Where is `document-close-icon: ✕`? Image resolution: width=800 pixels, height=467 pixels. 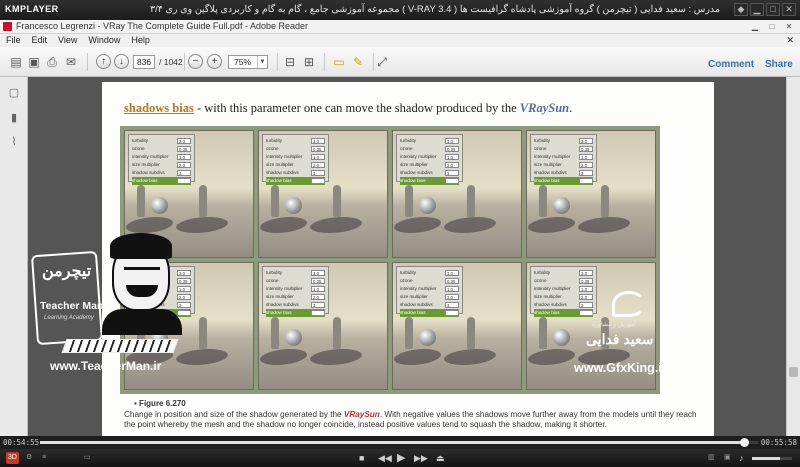
document-close-icon: ✕ is located at coordinates (790, 40).